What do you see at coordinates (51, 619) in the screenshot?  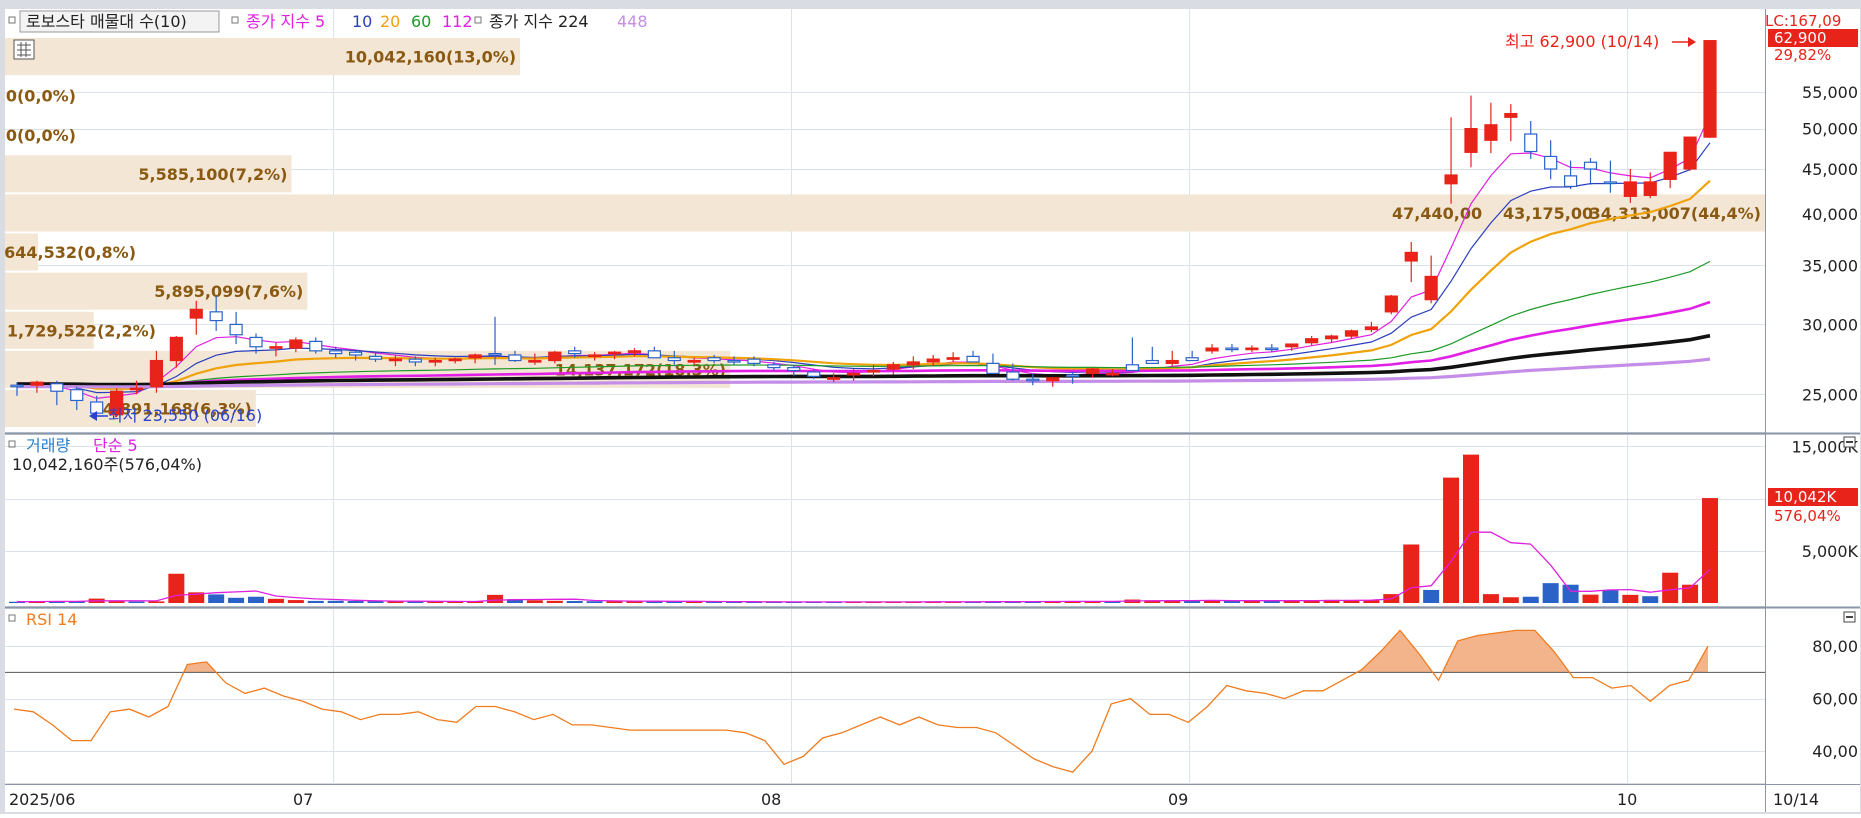 I see `rsi-legend-label: RSI 14` at bounding box center [51, 619].